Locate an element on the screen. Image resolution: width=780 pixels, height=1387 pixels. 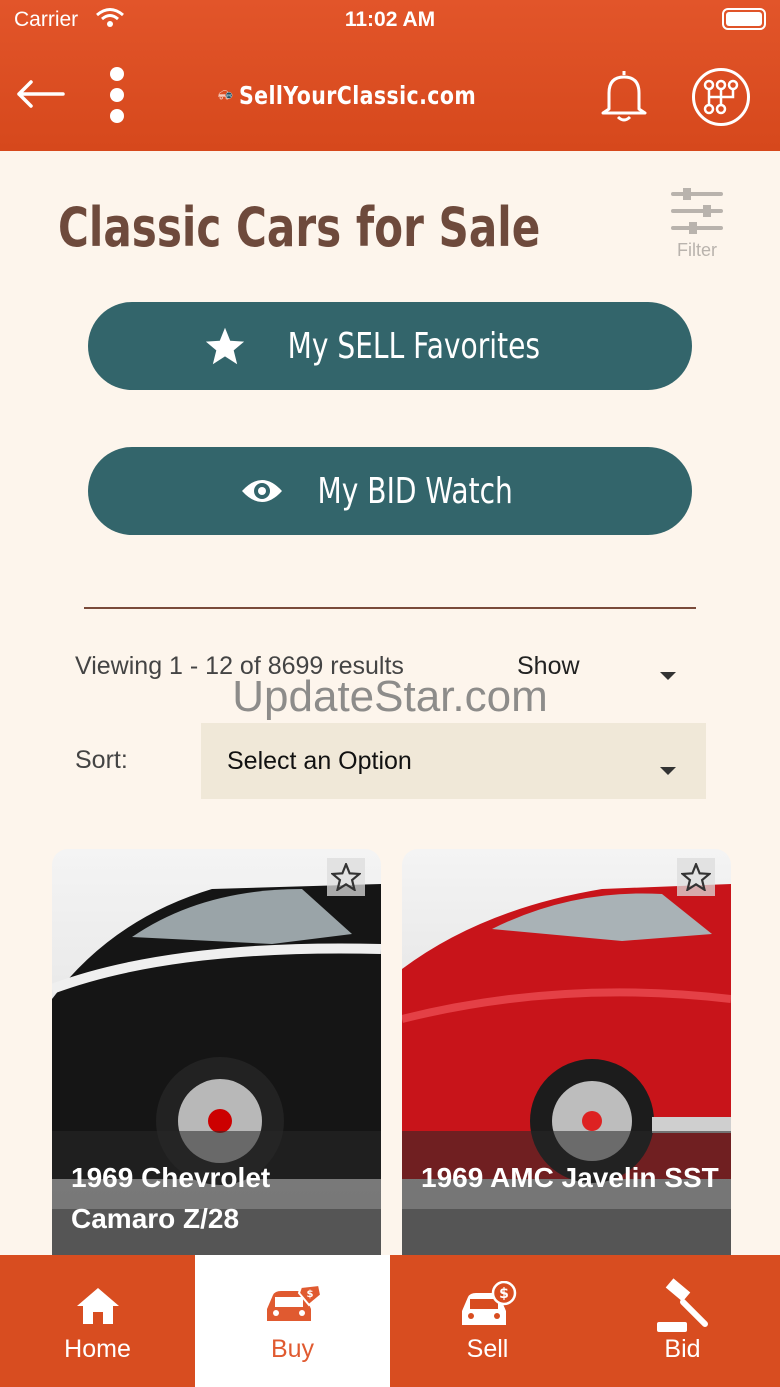
listing-card: 1969 Chevrolet Camaro Z/28 is located at coordinates (216, 1052).